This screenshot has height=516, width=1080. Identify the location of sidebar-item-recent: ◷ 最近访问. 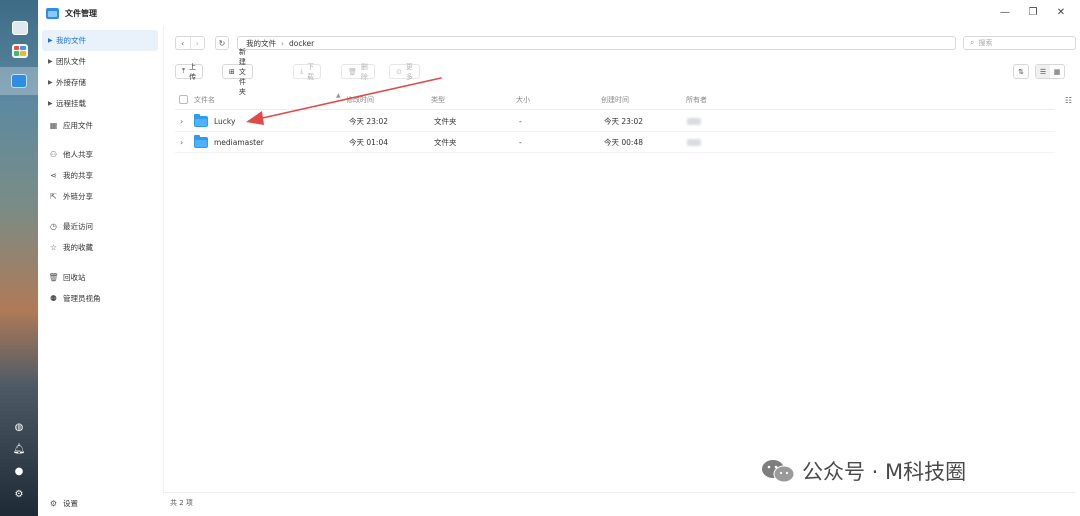
(100, 226).